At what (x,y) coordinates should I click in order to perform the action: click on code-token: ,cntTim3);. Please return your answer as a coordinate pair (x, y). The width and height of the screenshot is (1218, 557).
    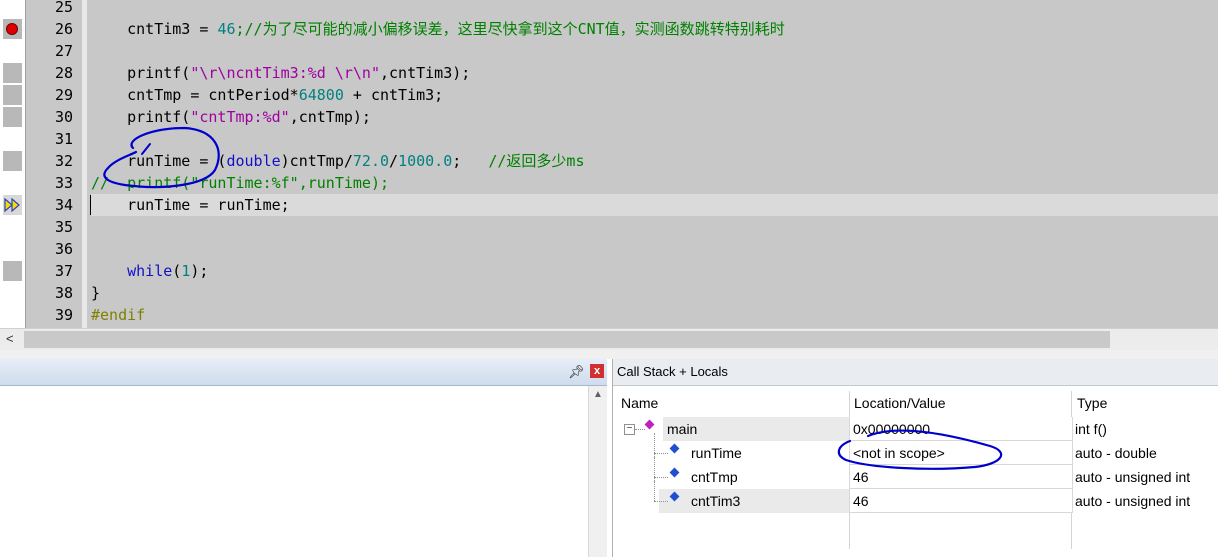
    Looking at the image, I should click on (425, 73).